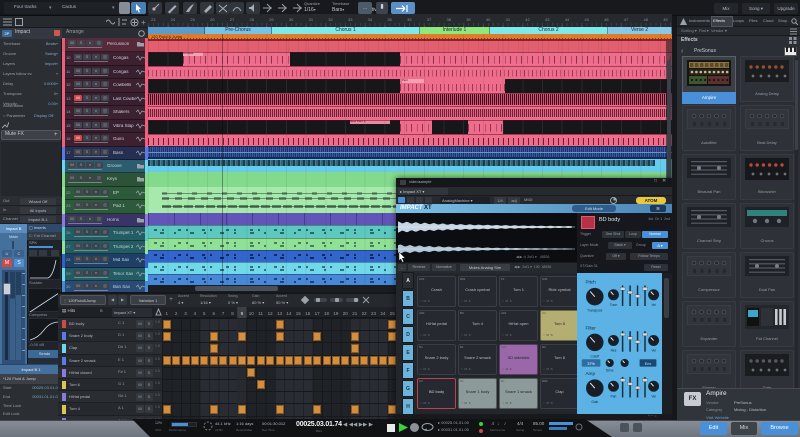 The height and width of the screenshot is (437, 800). I want to click on svg-text: Res, so click(614, 351).